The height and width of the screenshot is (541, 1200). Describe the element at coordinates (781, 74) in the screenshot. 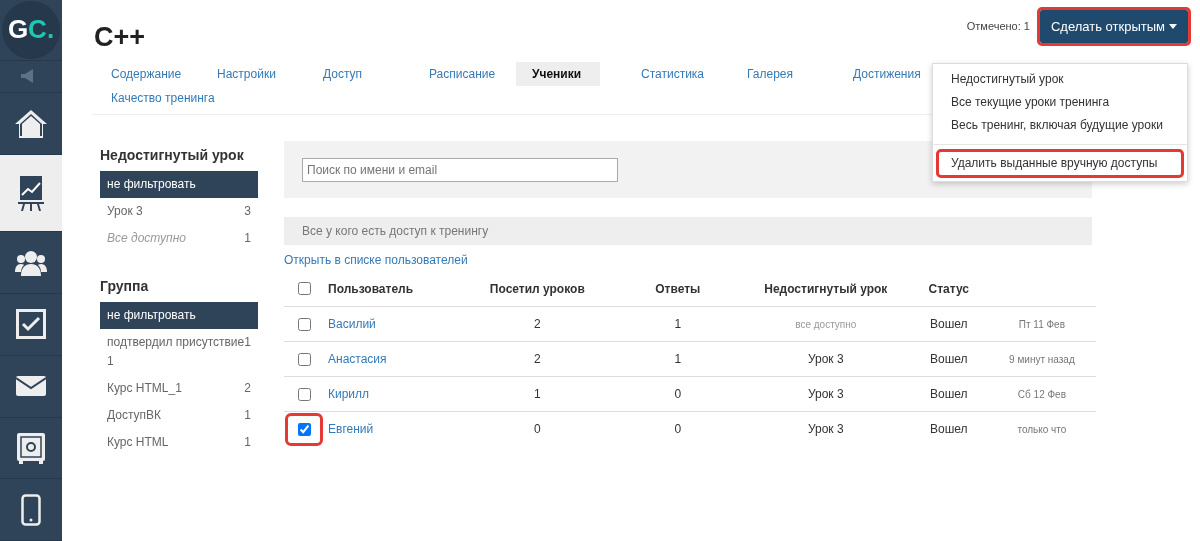

I see `tab: Галерея` at that location.